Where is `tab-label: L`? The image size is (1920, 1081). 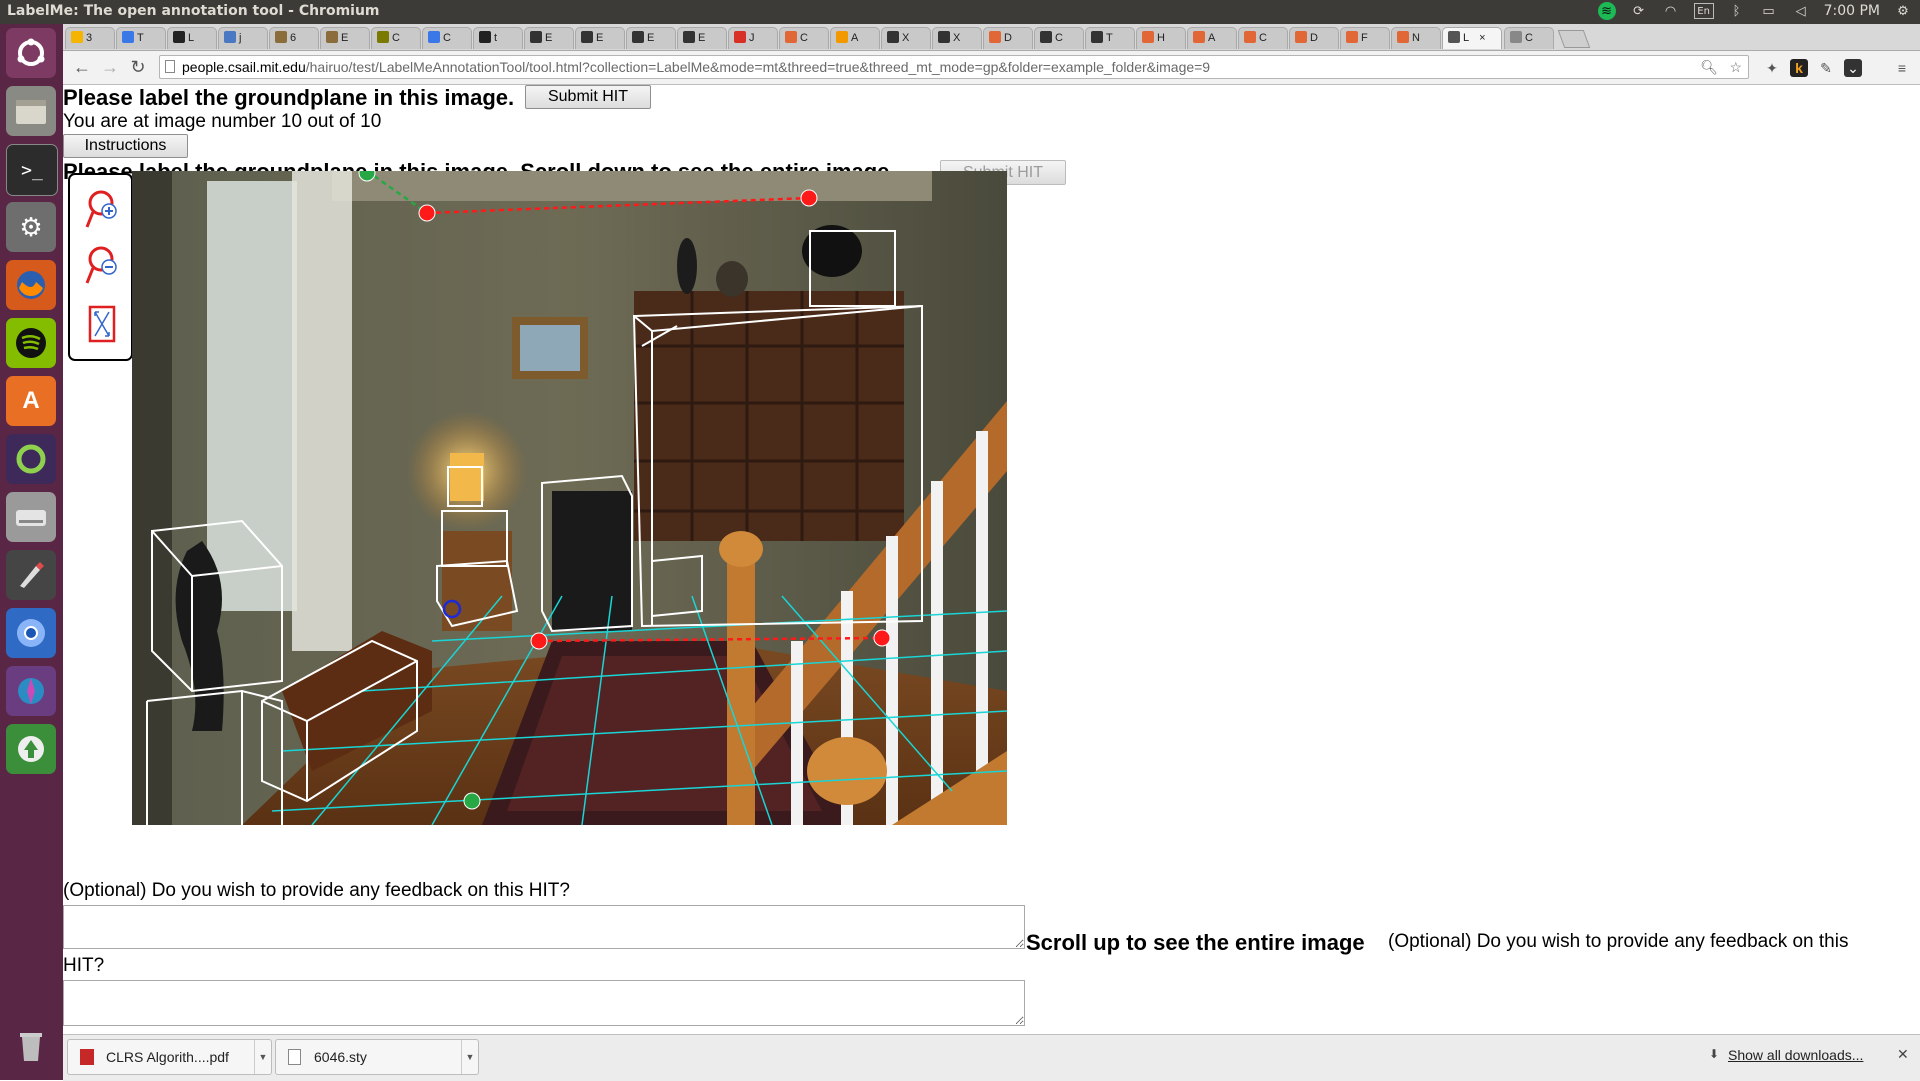
tab-label: L is located at coordinates (191, 38).